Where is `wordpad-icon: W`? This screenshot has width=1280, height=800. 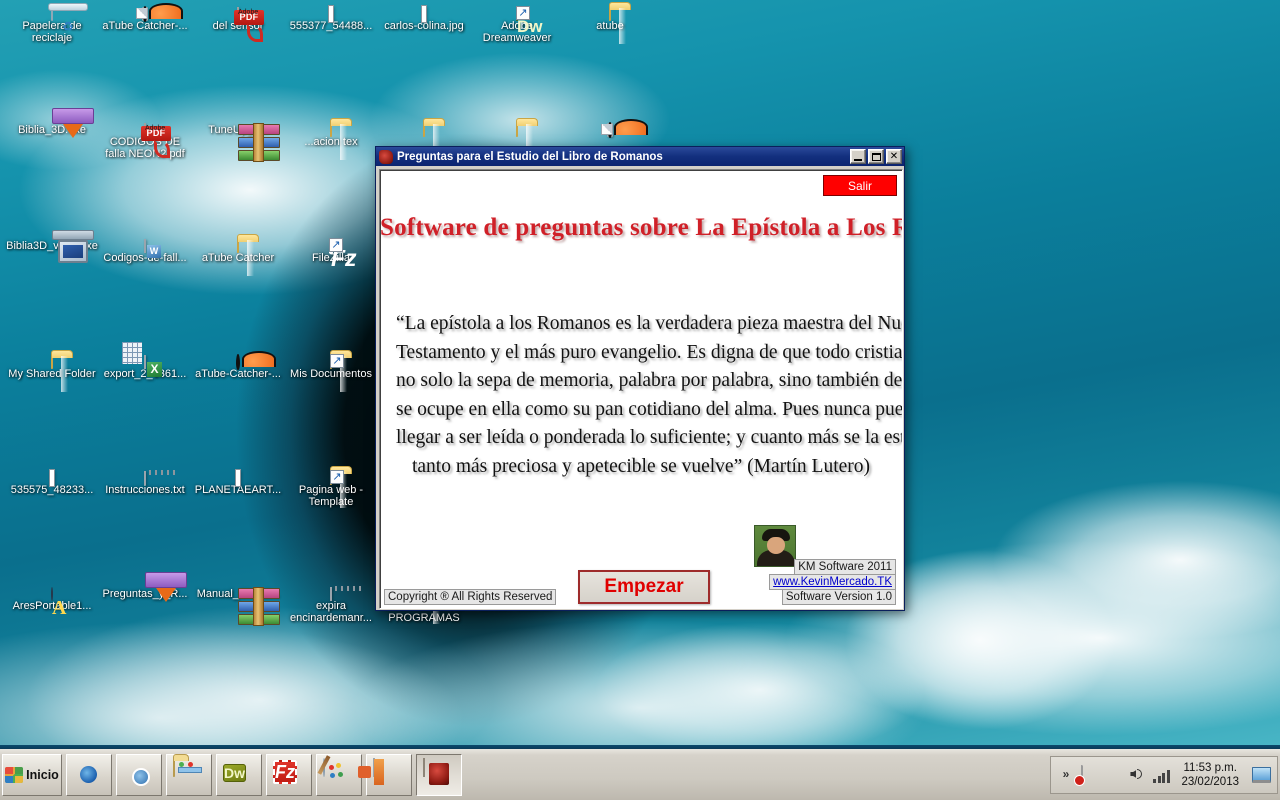
wordpad-icon: W is located at coordinates (152, 248).